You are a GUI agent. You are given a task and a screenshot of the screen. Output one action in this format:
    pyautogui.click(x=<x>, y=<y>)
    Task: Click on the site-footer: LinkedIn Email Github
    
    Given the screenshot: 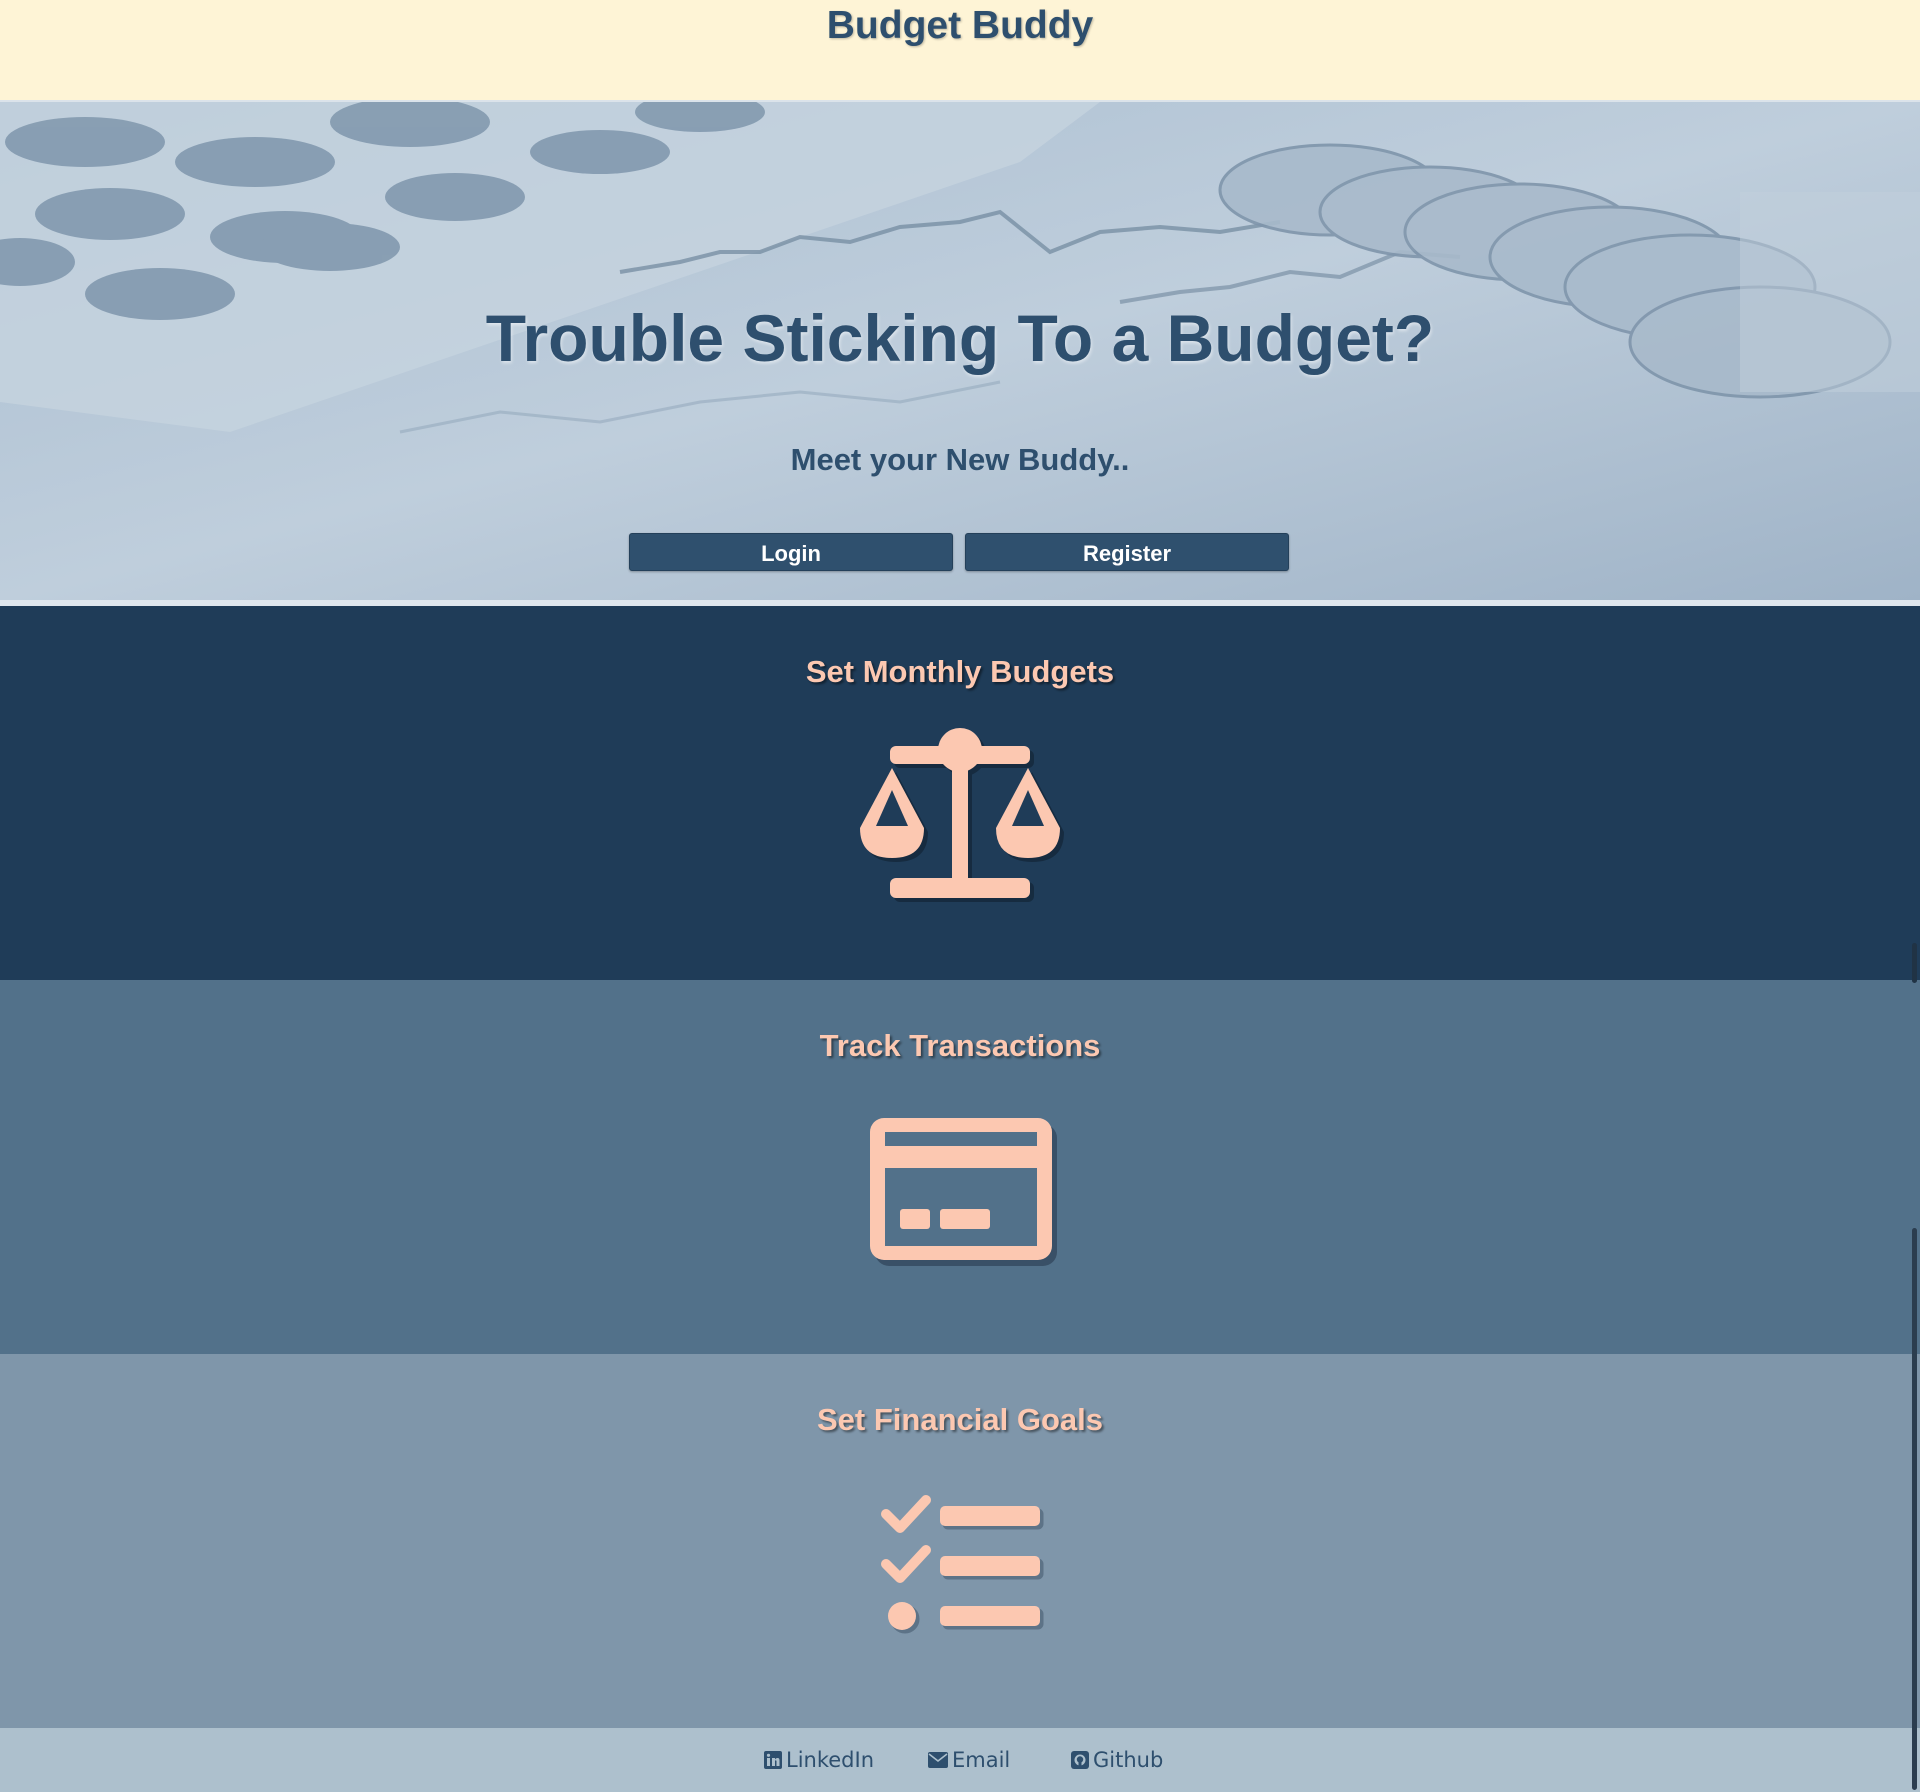 What is the action you would take?
    pyautogui.click(x=960, y=1760)
    